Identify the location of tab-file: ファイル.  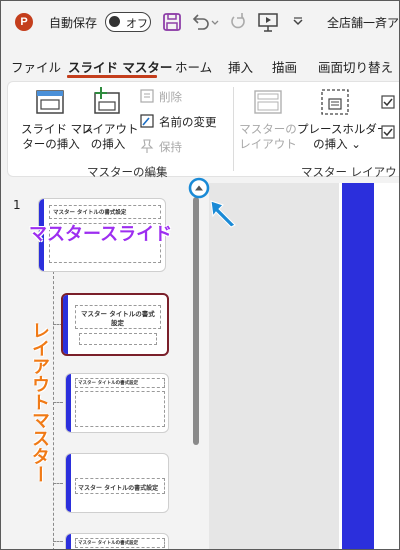
(36, 66).